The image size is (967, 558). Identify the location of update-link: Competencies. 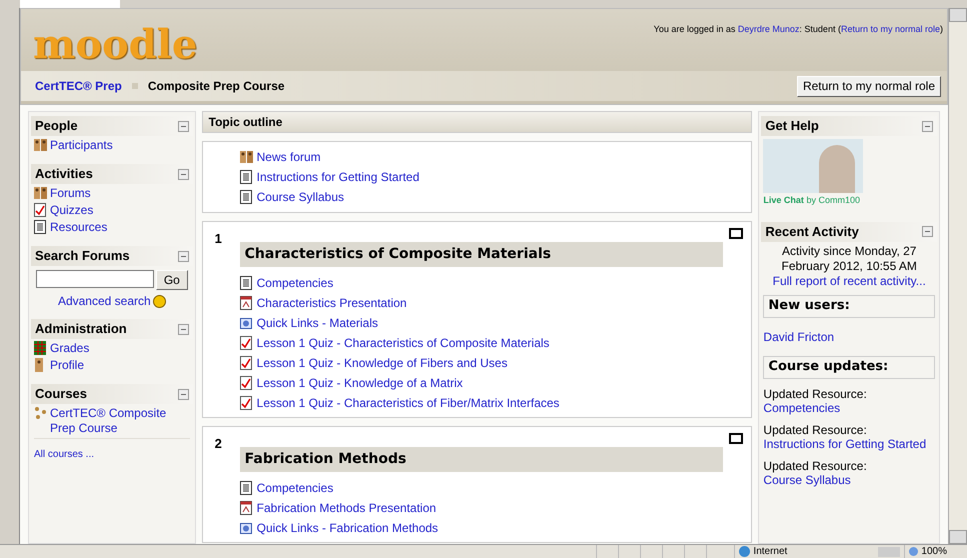
(849, 407).